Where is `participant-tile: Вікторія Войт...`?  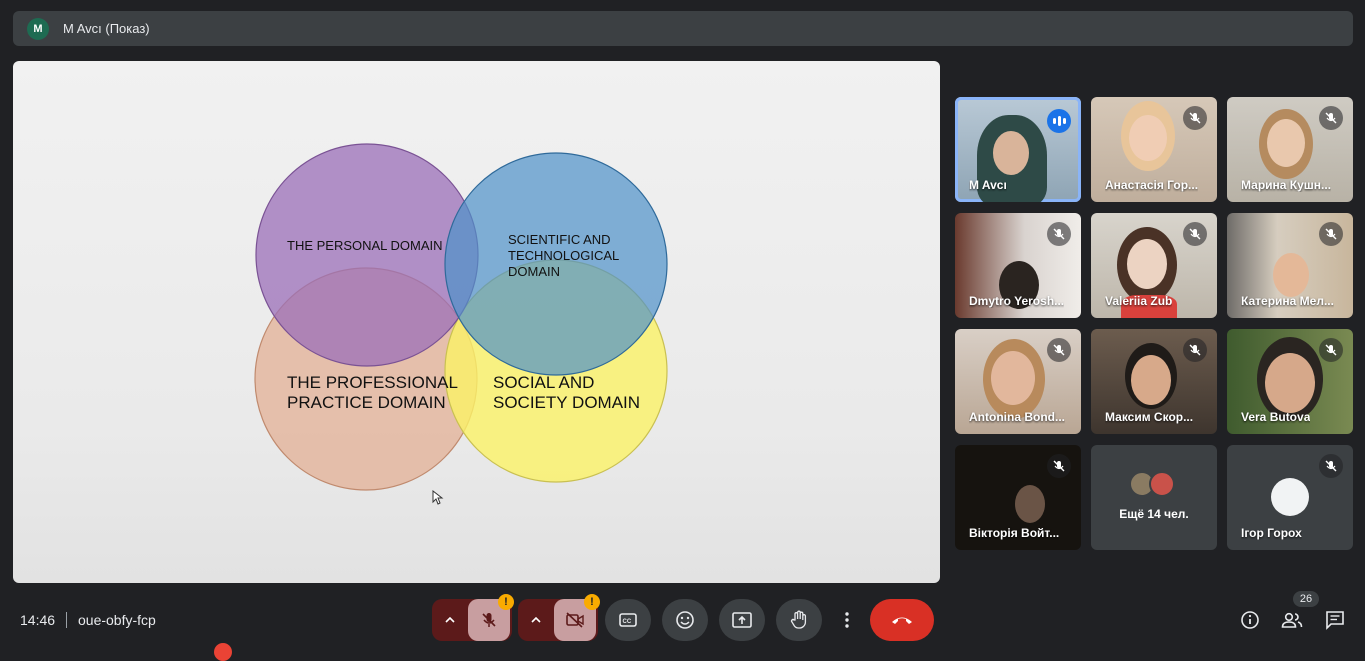 participant-tile: Вікторія Войт... is located at coordinates (1018, 497).